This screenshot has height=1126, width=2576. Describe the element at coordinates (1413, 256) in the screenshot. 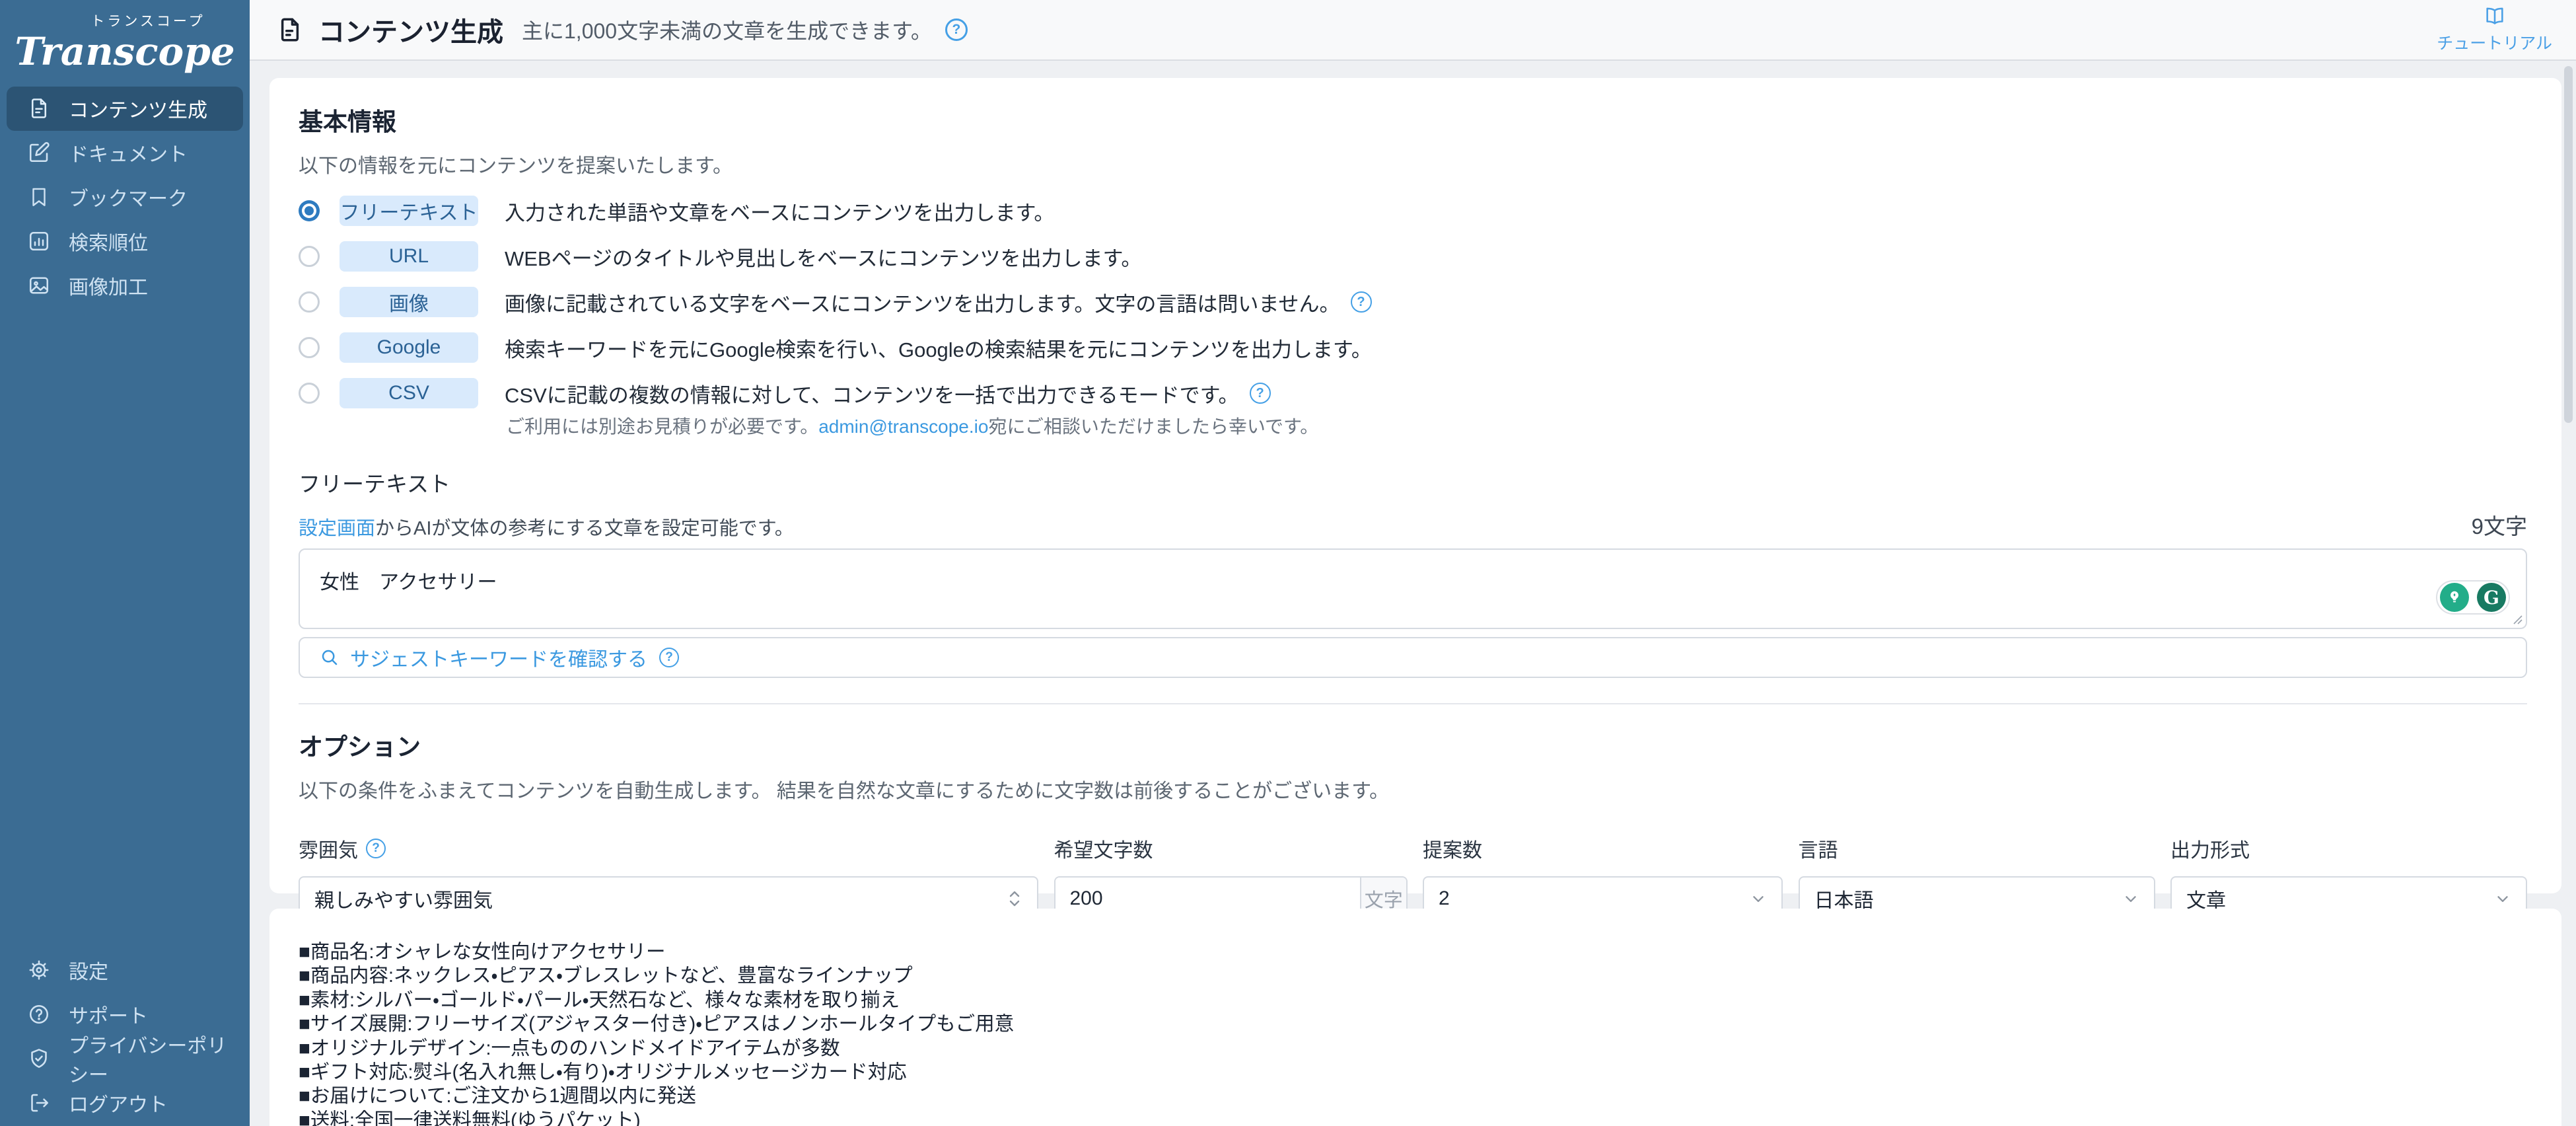

I see `mode-row-url: URL WEBページのタイトルや見出しをベースにコンテンツを出力します。` at that location.